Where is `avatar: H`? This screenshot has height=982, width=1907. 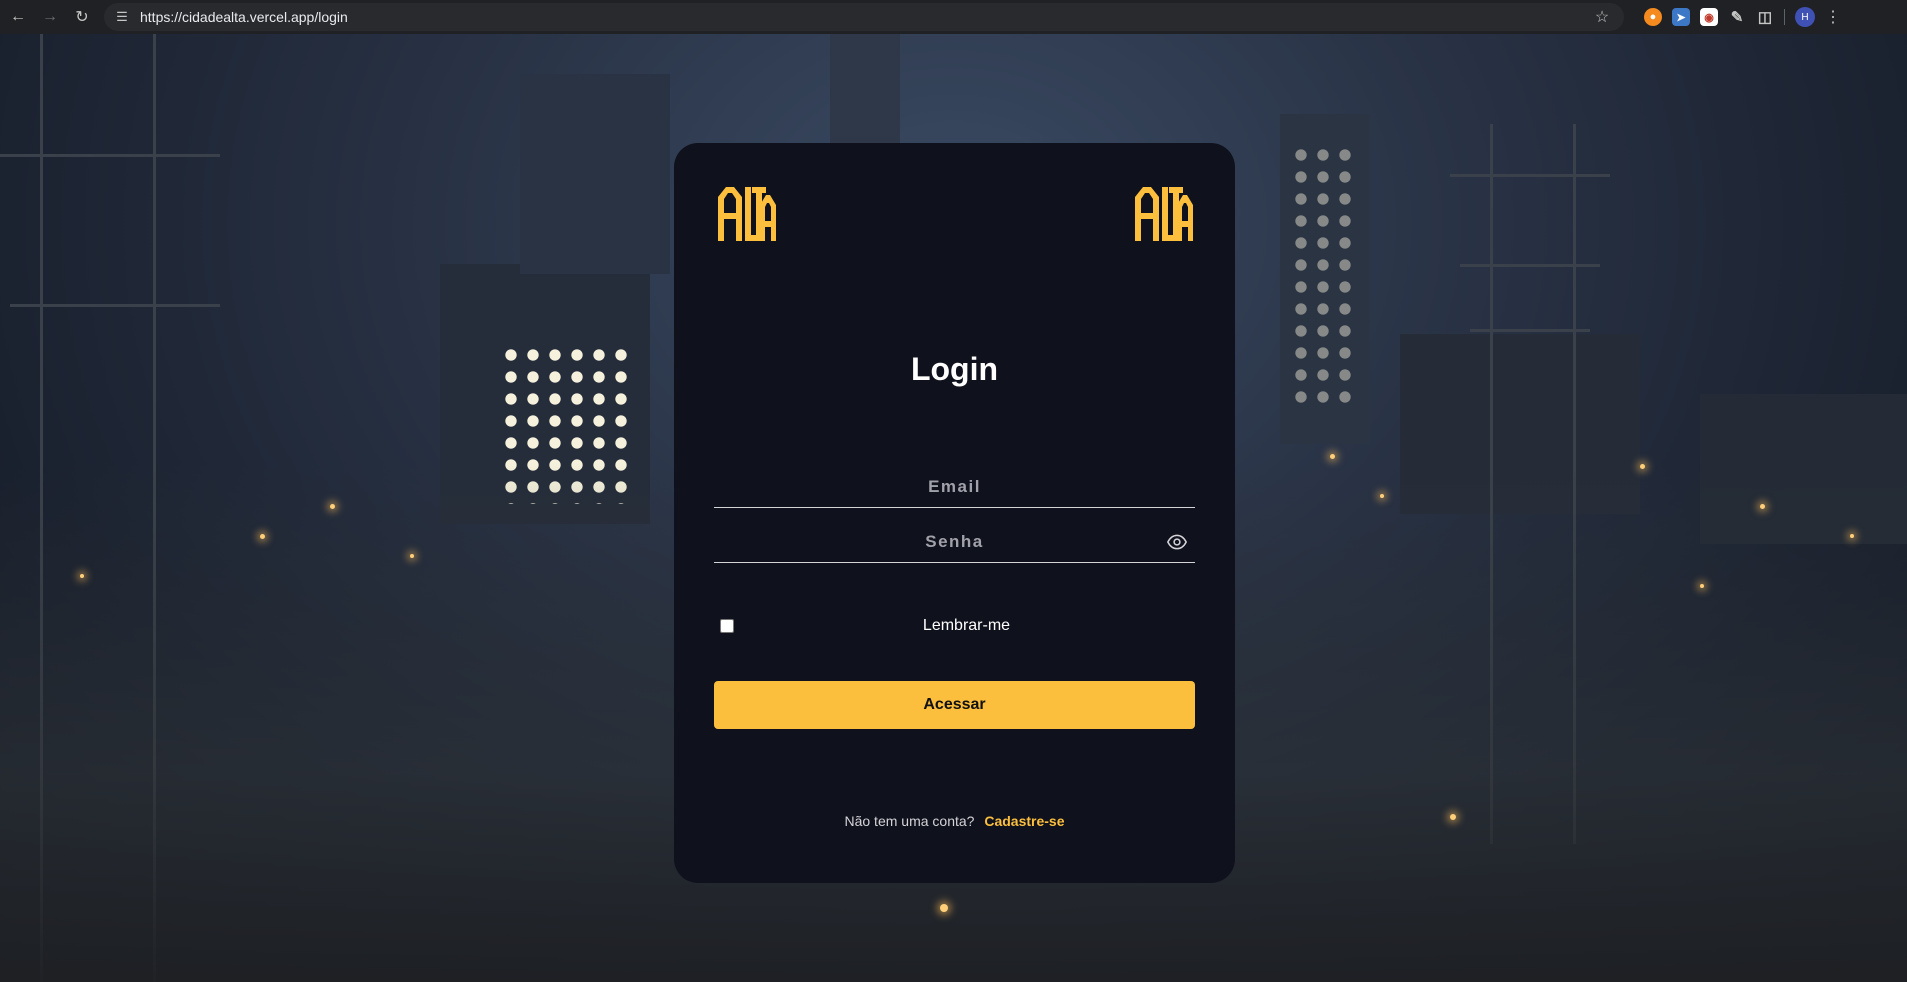
avatar: H is located at coordinates (1805, 17).